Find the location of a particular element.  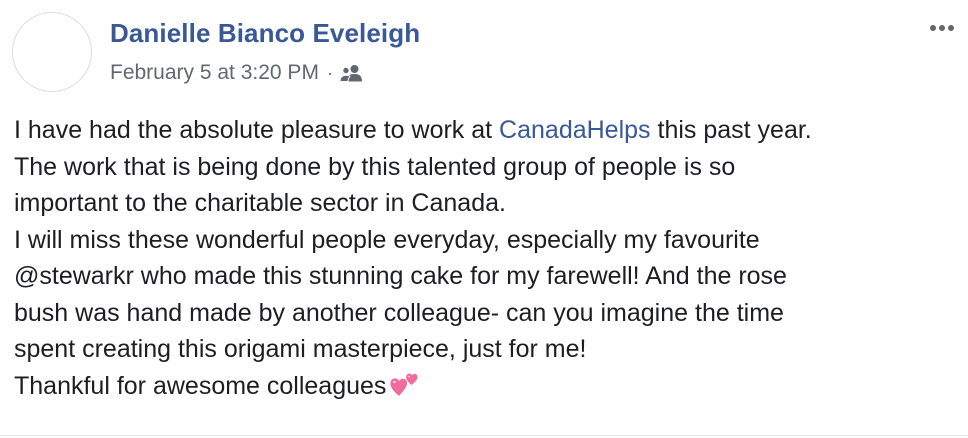

more-options-button is located at coordinates (942, 28).